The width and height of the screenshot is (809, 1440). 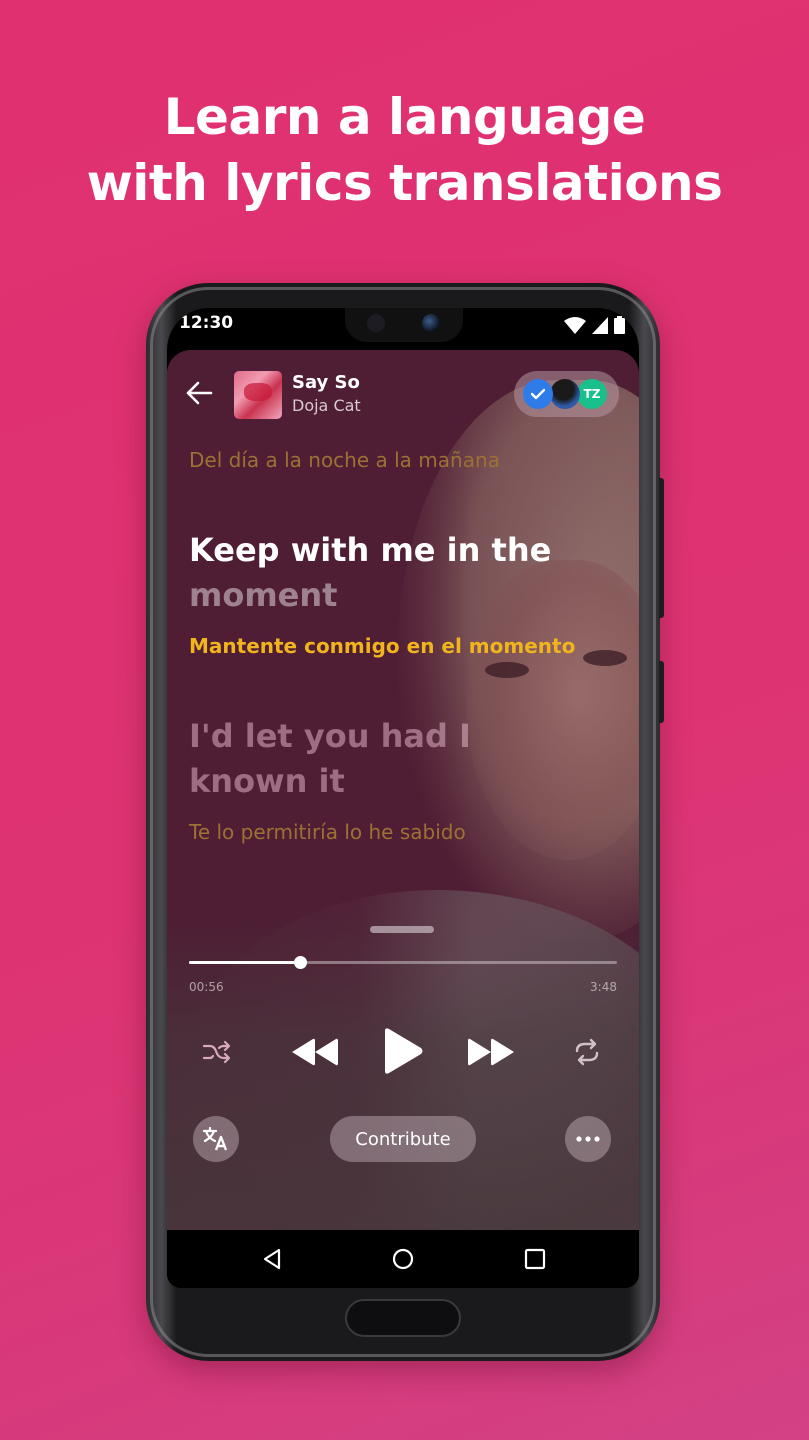 What do you see at coordinates (404, 117) in the screenshot?
I see `headline-line-1: Learn a language` at bounding box center [404, 117].